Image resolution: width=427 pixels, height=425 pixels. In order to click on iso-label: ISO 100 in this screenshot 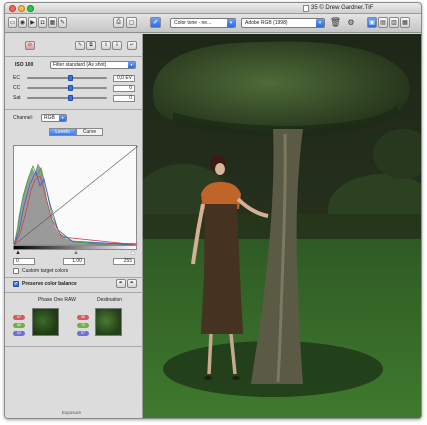, I will do `click(24, 65)`.